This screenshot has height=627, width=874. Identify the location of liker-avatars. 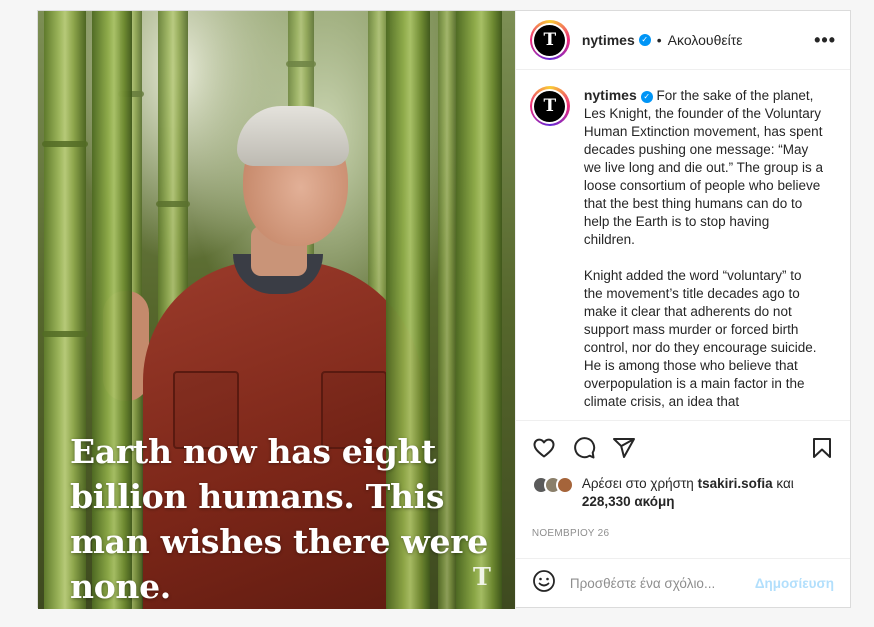
(552, 484).